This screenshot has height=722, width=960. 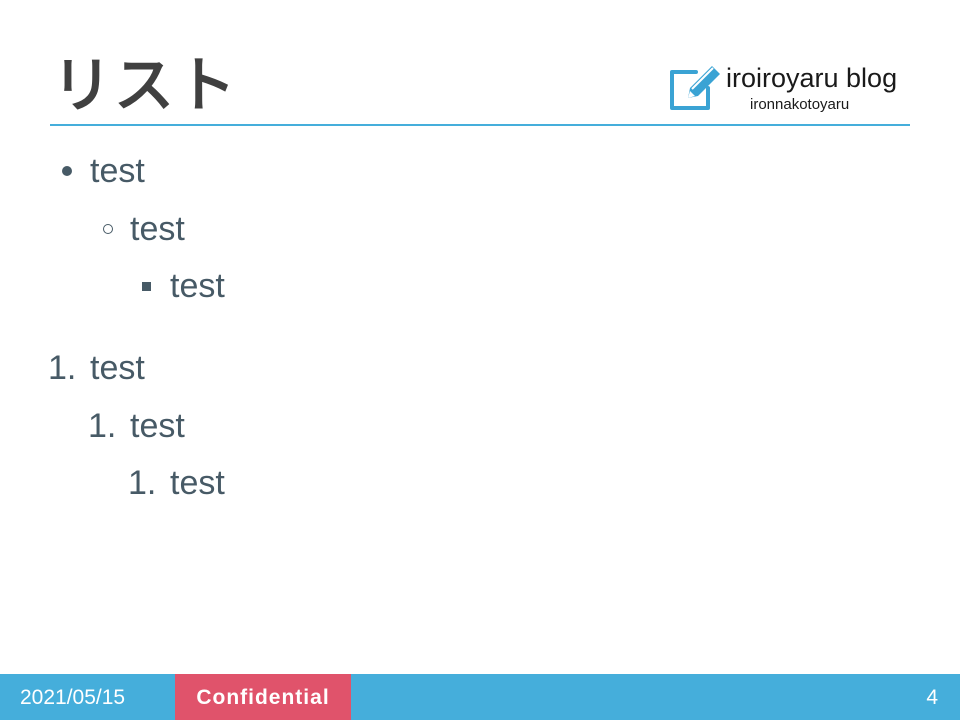 I want to click on number-label-level-3: 1., so click(x=142, y=483).